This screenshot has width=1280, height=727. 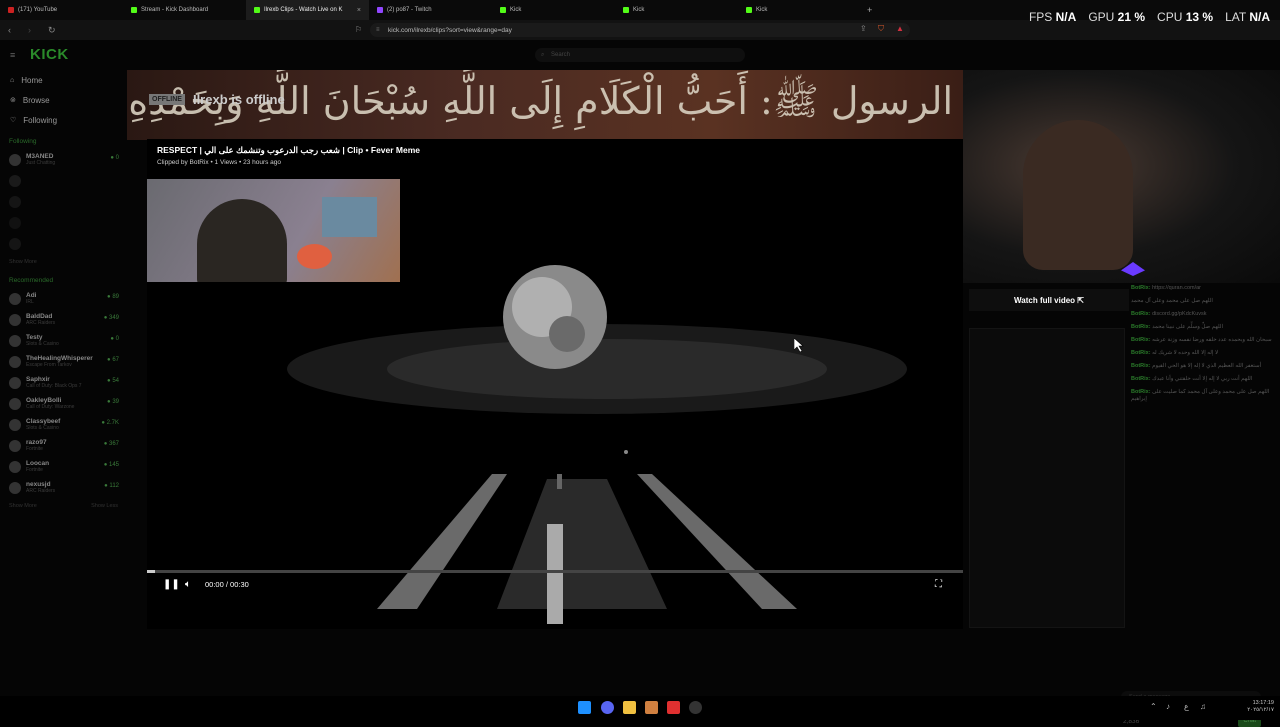 I want to click on sidebar-item-2: ♡ Following, so click(x=63, y=120).